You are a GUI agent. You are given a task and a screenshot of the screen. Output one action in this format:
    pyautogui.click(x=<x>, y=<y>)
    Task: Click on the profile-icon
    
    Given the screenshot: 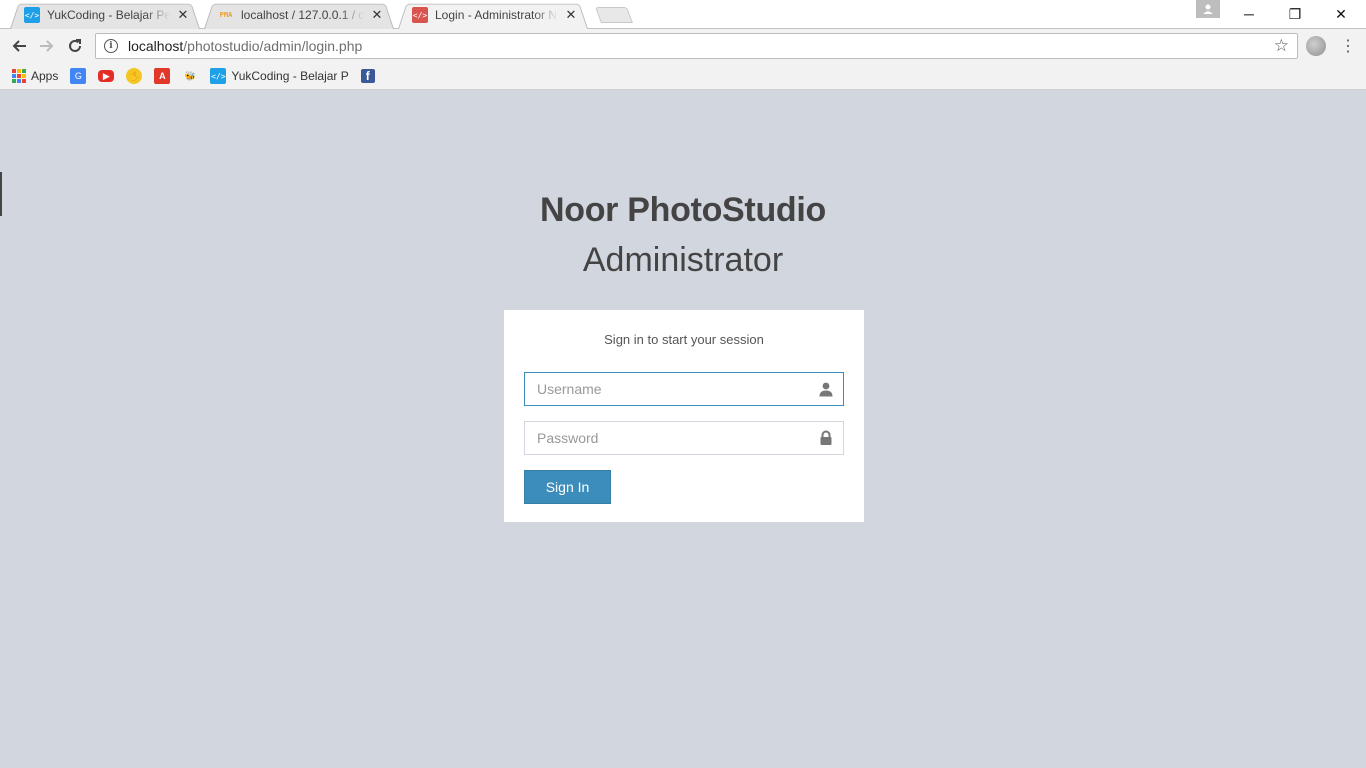 What is the action you would take?
    pyautogui.click(x=1208, y=9)
    